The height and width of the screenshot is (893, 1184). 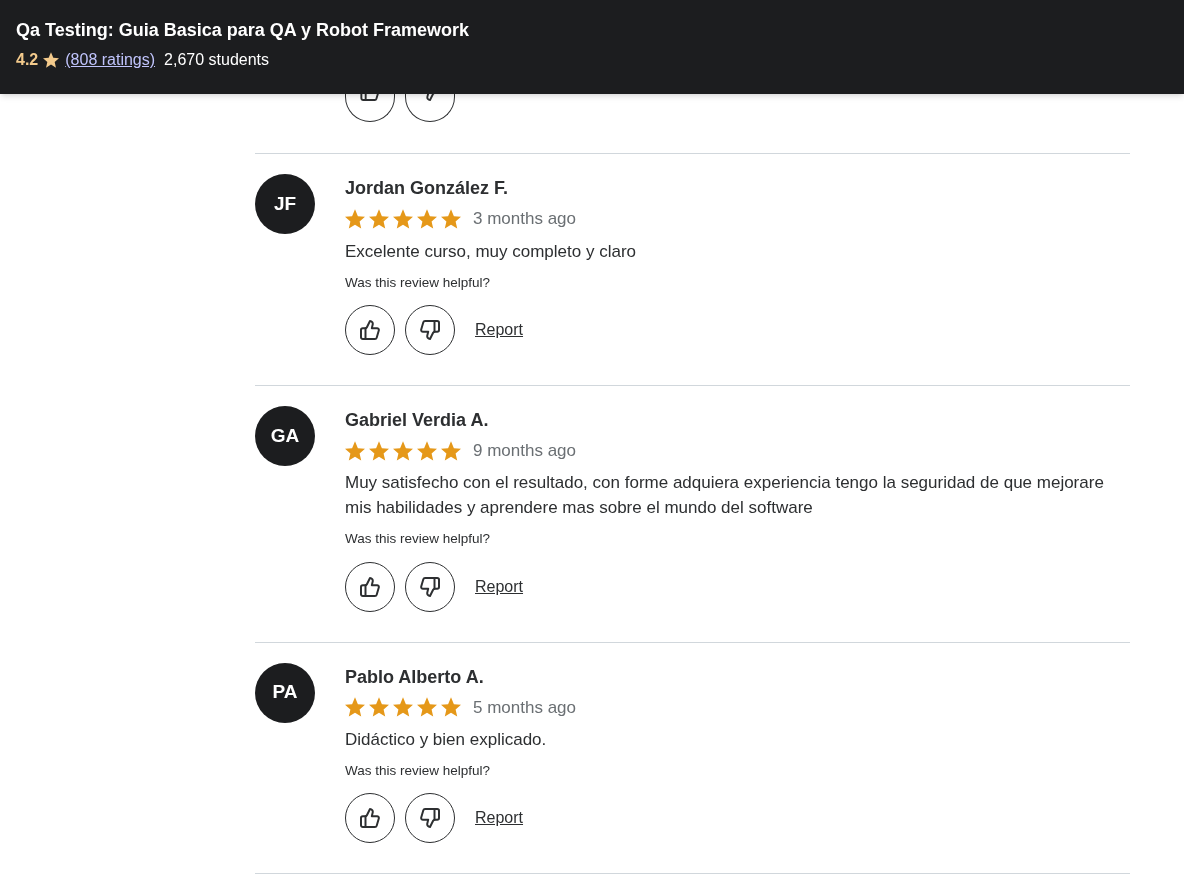 What do you see at coordinates (524, 707) in the screenshot?
I see `review-time: 5 months ago` at bounding box center [524, 707].